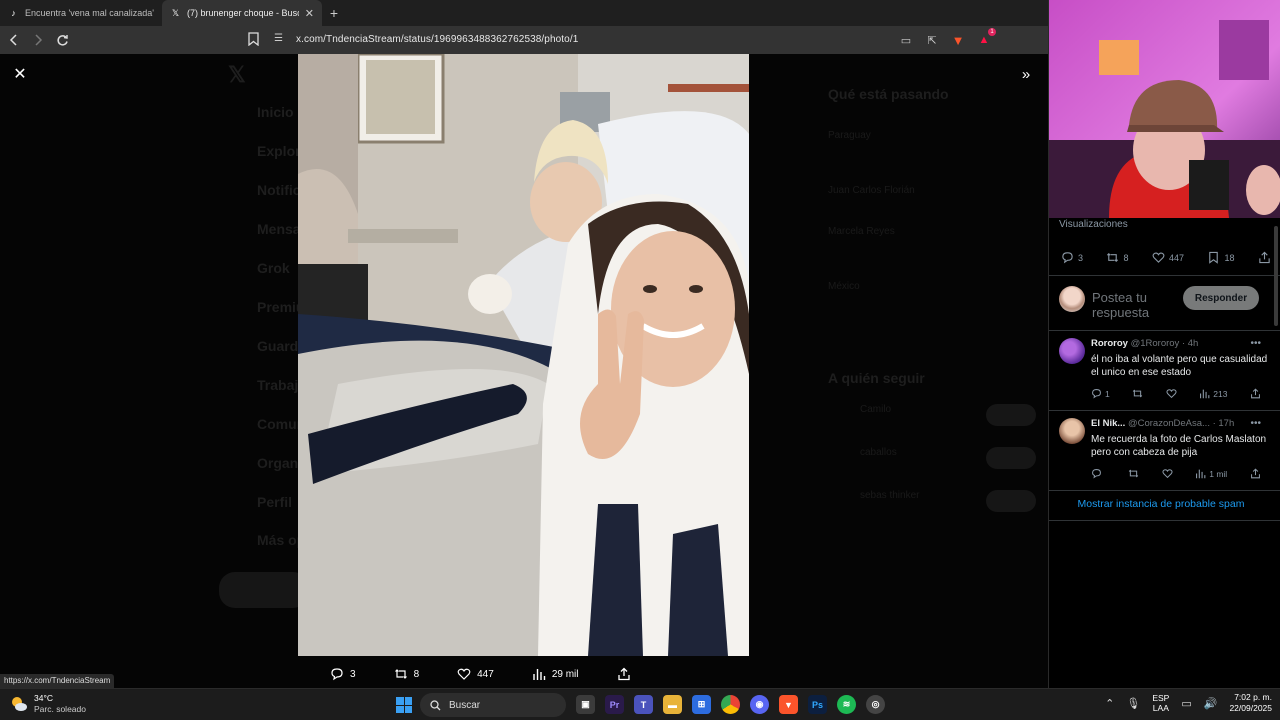 This screenshot has width=1280, height=720. Describe the element at coordinates (343, 674) in the screenshot. I see `reply-action: 3` at that location.